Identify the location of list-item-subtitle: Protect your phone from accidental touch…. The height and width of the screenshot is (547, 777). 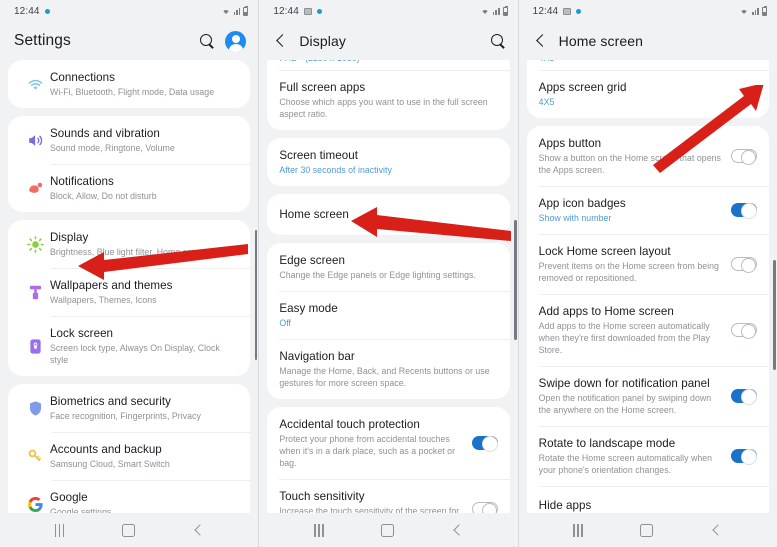
(367, 451).